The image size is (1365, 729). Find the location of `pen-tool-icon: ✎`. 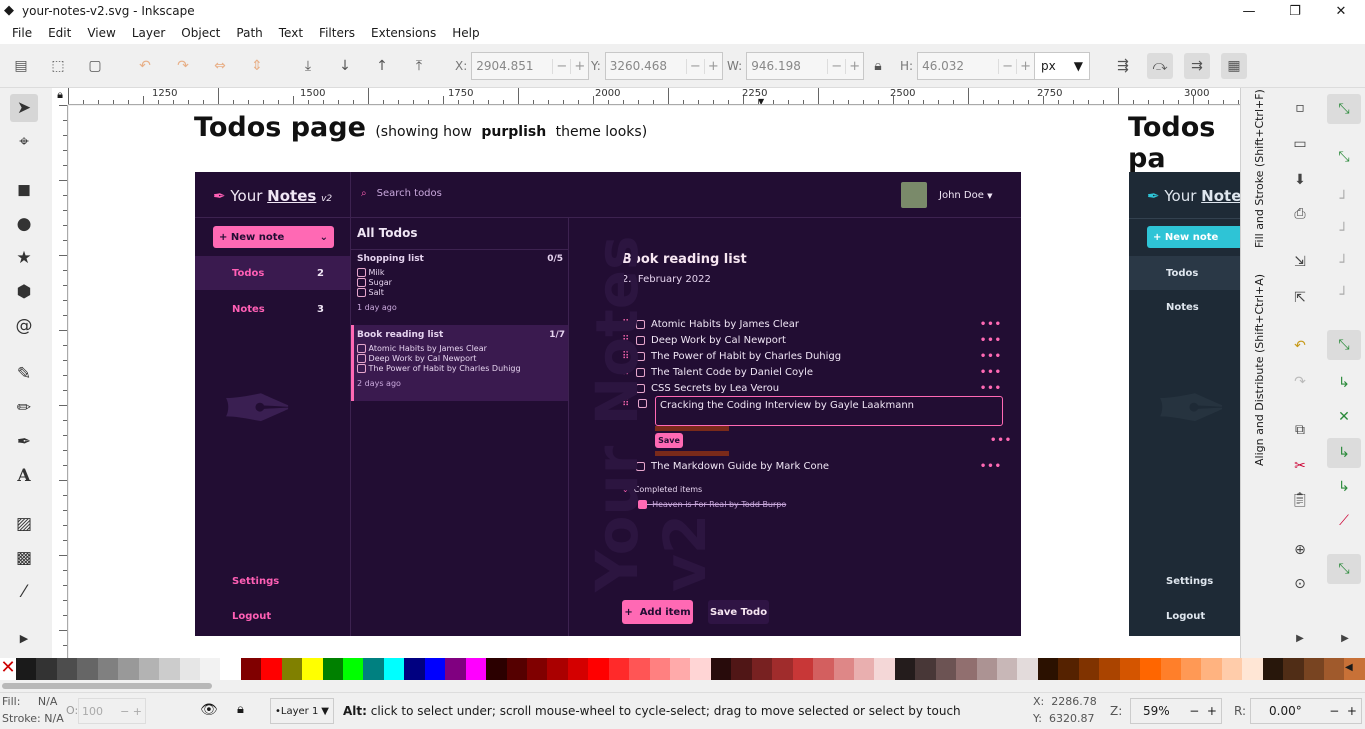

pen-tool-icon: ✎ is located at coordinates (24, 374).